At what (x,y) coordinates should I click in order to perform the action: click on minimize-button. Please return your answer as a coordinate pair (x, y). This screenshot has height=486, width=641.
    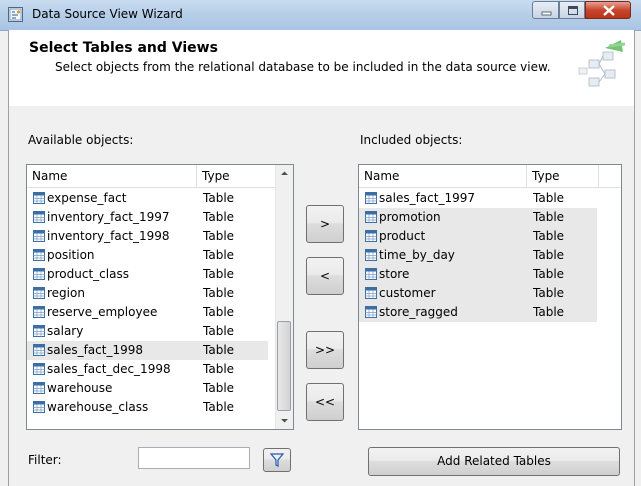
    Looking at the image, I should click on (545, 10).